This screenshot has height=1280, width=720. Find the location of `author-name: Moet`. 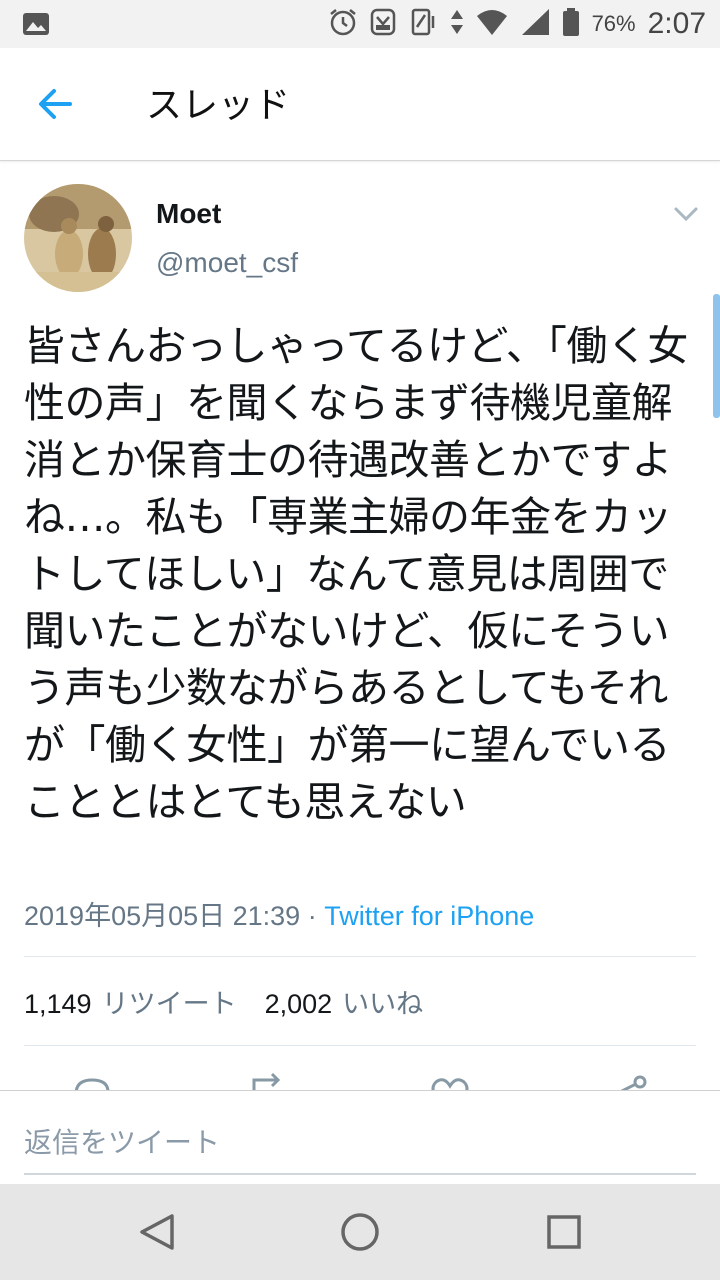

author-name: Moet is located at coordinates (188, 214).